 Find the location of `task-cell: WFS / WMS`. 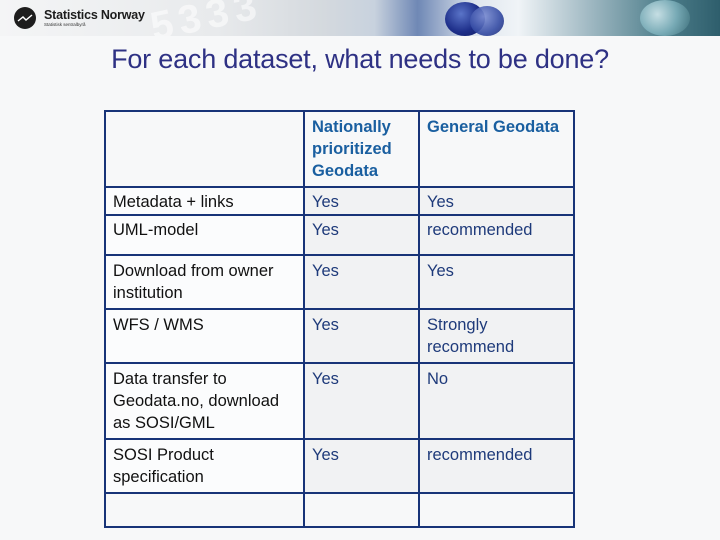

task-cell: WFS / WMS is located at coordinates (204, 336).